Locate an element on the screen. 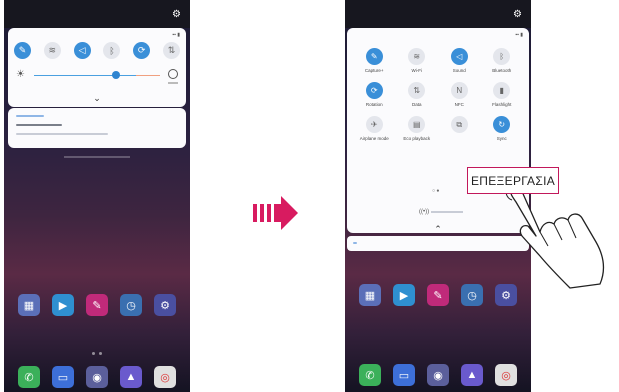 This screenshot has width=619, height=392. chevron-up-icon: ⌃ is located at coordinates (438, 229).